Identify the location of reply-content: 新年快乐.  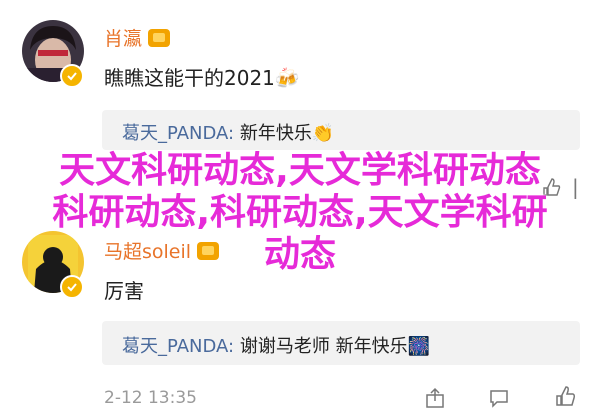
(275, 133).